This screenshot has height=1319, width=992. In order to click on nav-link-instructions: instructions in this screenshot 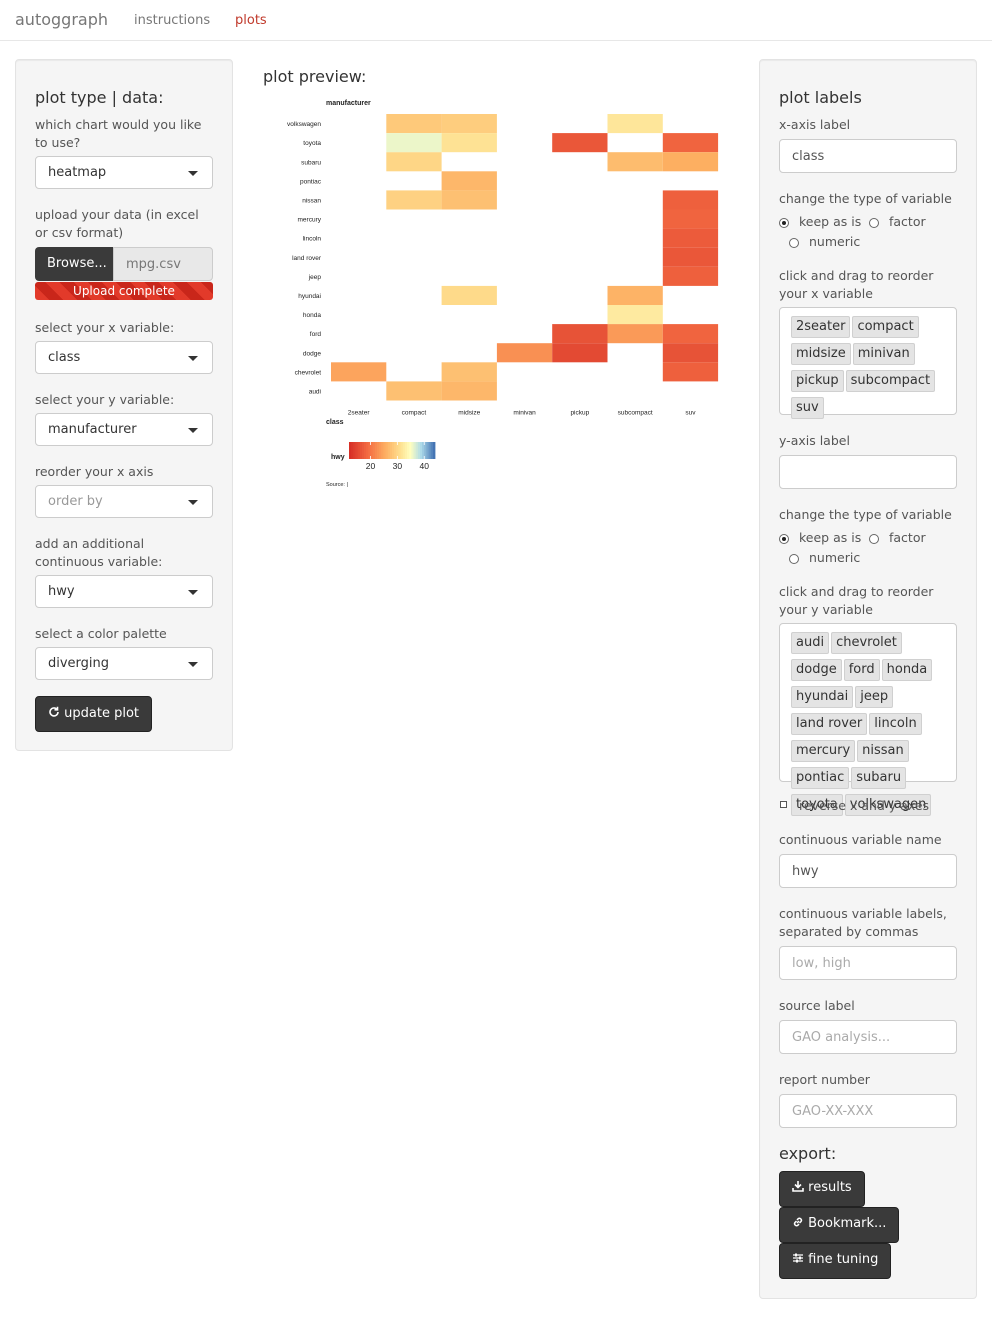, I will do `click(172, 20)`.